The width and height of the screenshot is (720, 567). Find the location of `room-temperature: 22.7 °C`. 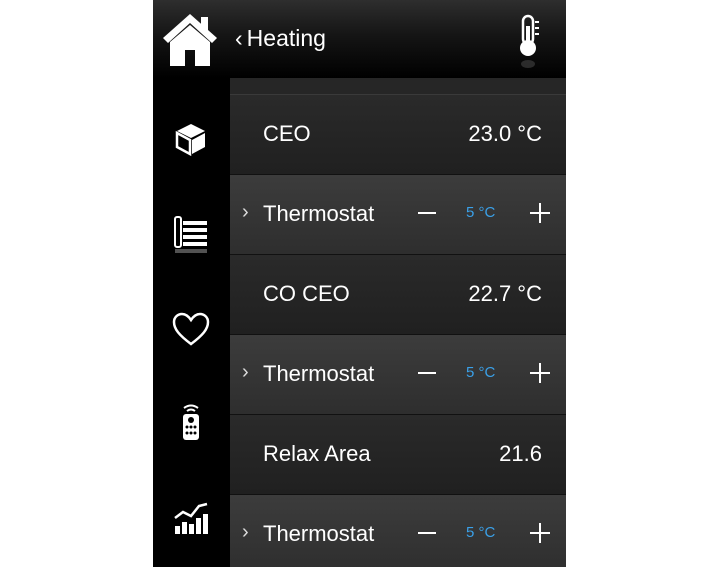

room-temperature: 22.7 °C is located at coordinates (505, 293).